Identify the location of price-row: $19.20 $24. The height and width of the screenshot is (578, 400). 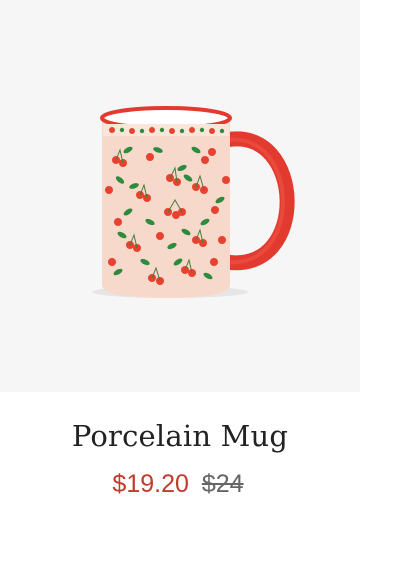
(178, 484).